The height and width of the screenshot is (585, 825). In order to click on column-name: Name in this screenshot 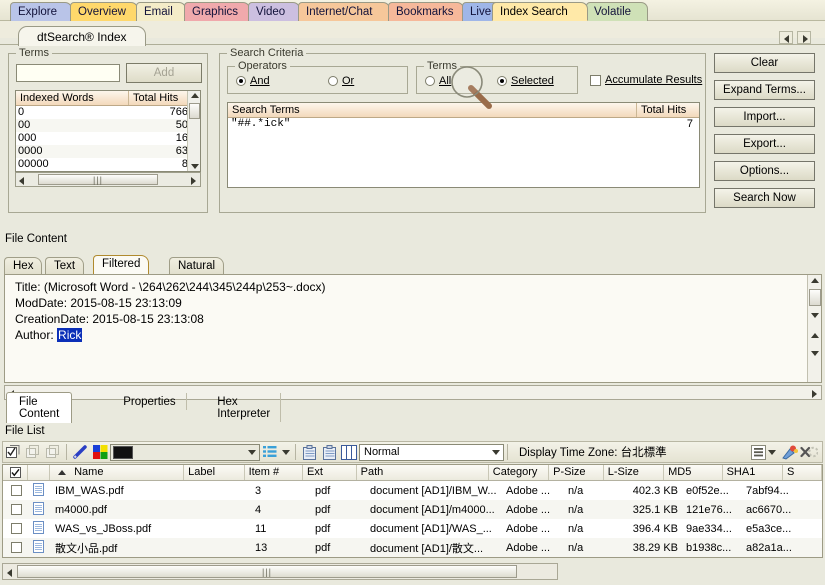, I will do `click(117, 472)`.